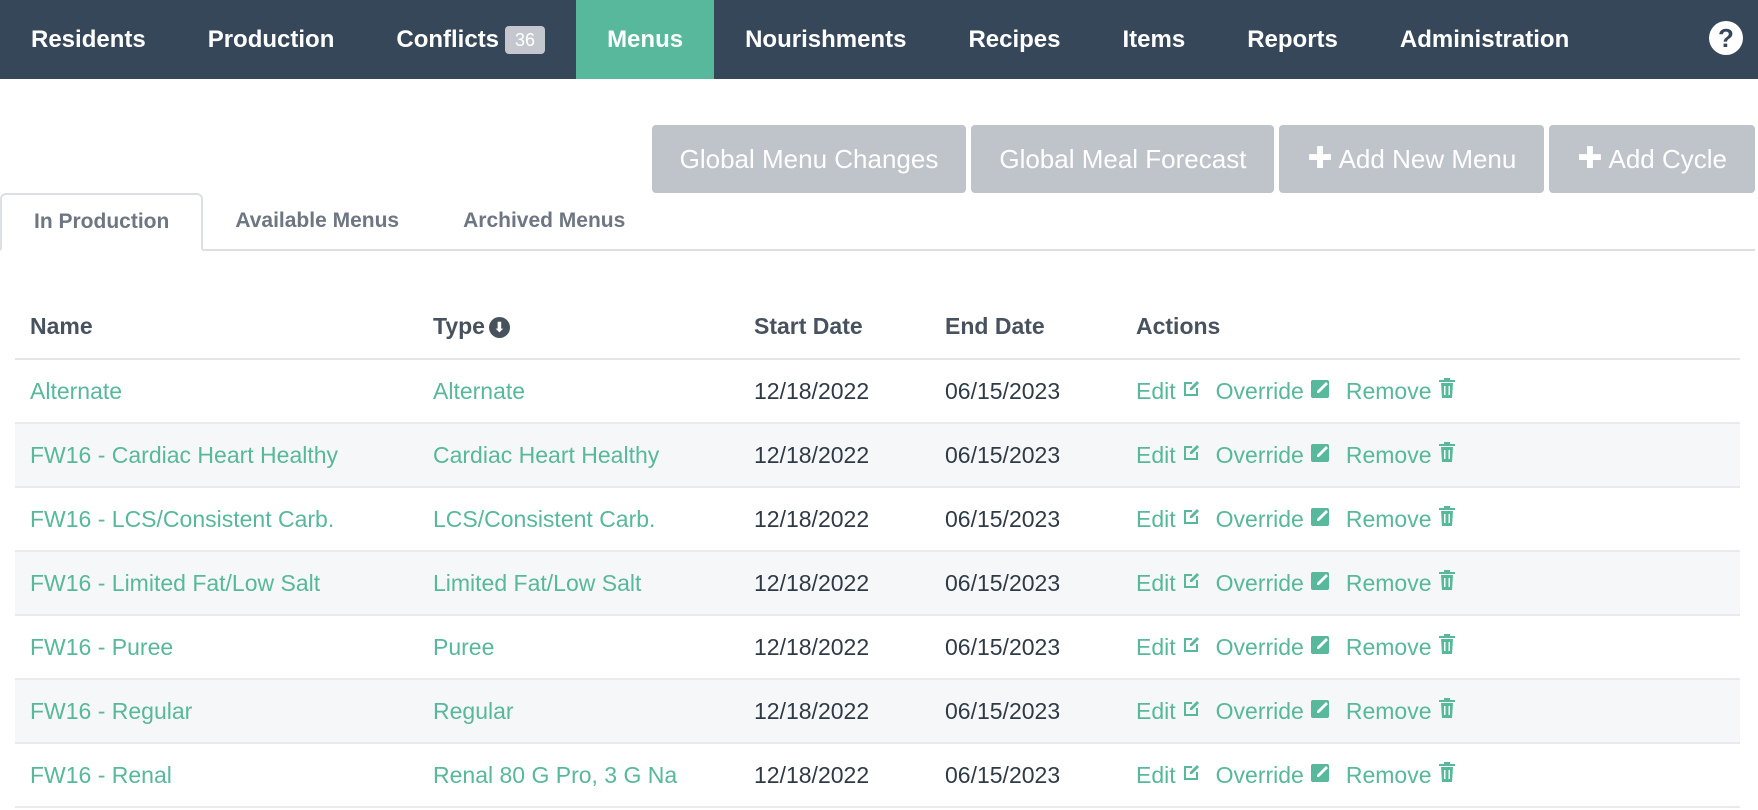 The height and width of the screenshot is (810, 1758). Describe the element at coordinates (102, 222) in the screenshot. I see `tab-in-production: In Production` at that location.